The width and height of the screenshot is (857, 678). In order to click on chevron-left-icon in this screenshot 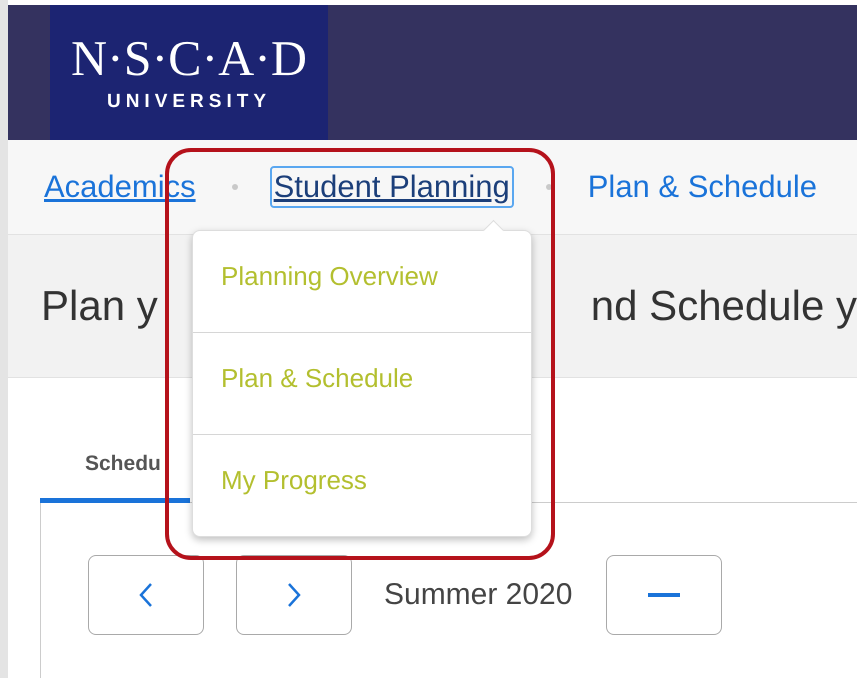, I will do `click(146, 595)`.